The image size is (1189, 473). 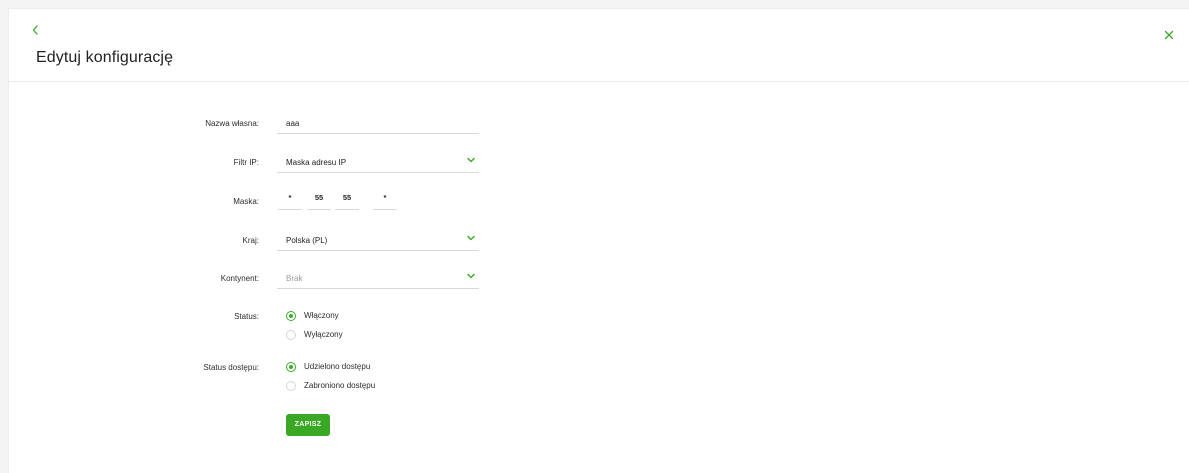 I want to click on close-button, so click(x=1169, y=34).